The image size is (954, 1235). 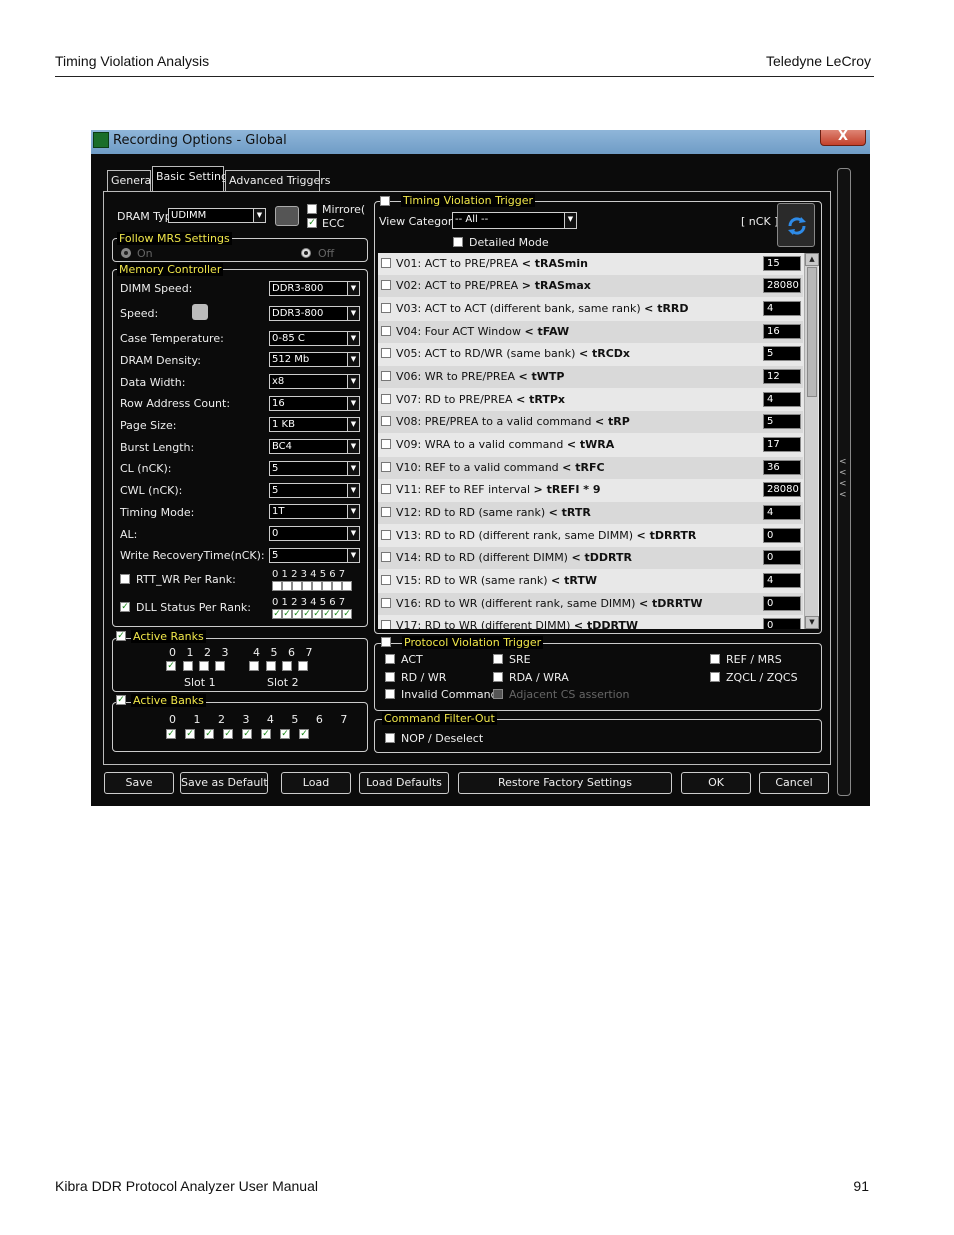 I want to click on pv-rd-wr-checkbox, so click(x=390, y=677).